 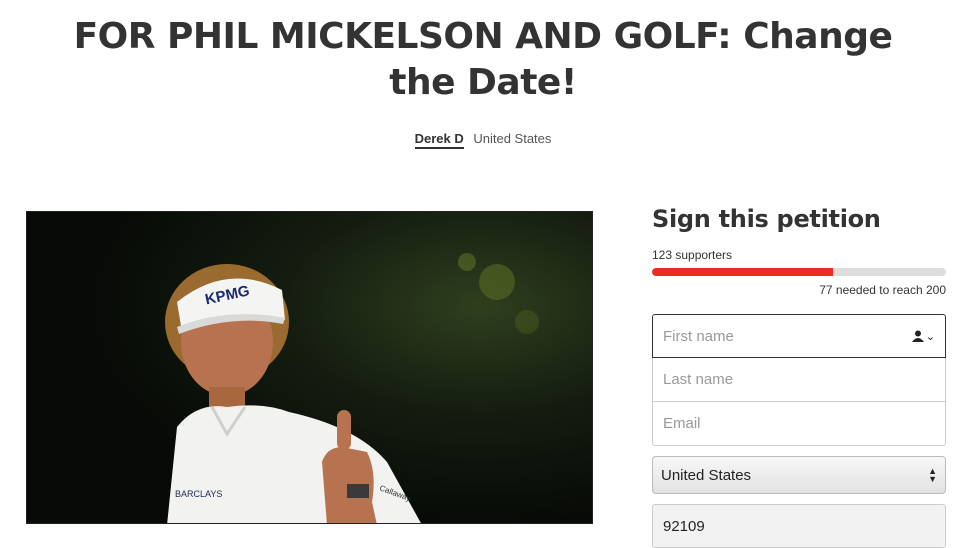 What do you see at coordinates (882, 290) in the screenshot?
I see `progress-goal-text: 77 needed to reach 200` at bounding box center [882, 290].